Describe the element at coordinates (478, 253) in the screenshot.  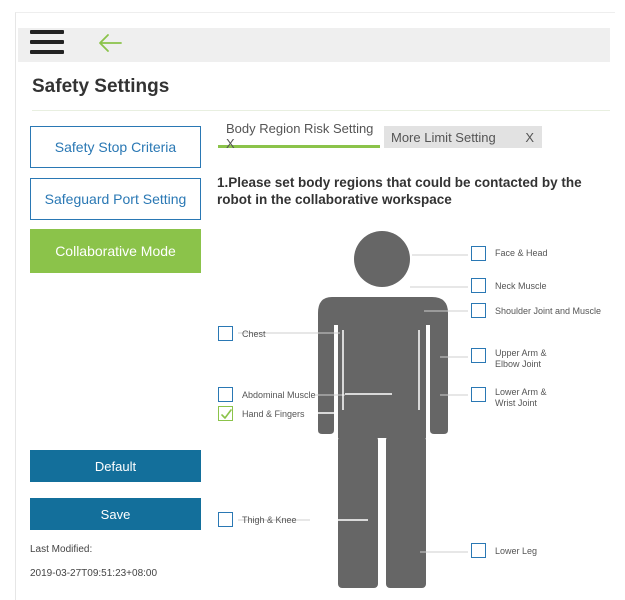
I see `face-head-checkbox` at that location.